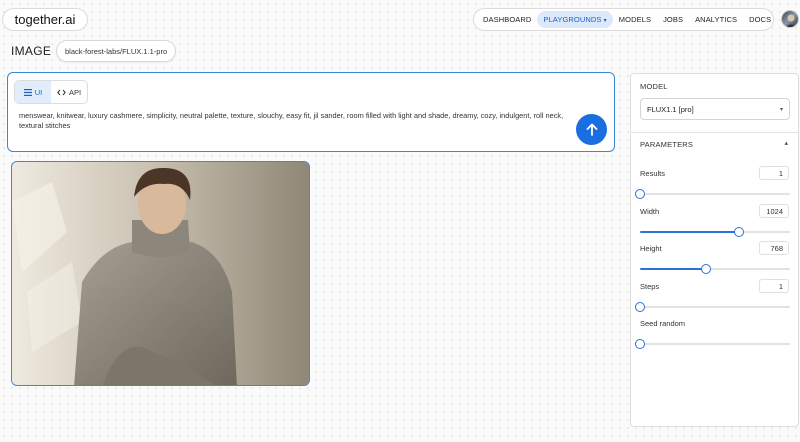 This screenshot has width=800, height=442. What do you see at coordinates (654, 86) in the screenshot?
I see `model-heading: MODEL` at bounding box center [654, 86].